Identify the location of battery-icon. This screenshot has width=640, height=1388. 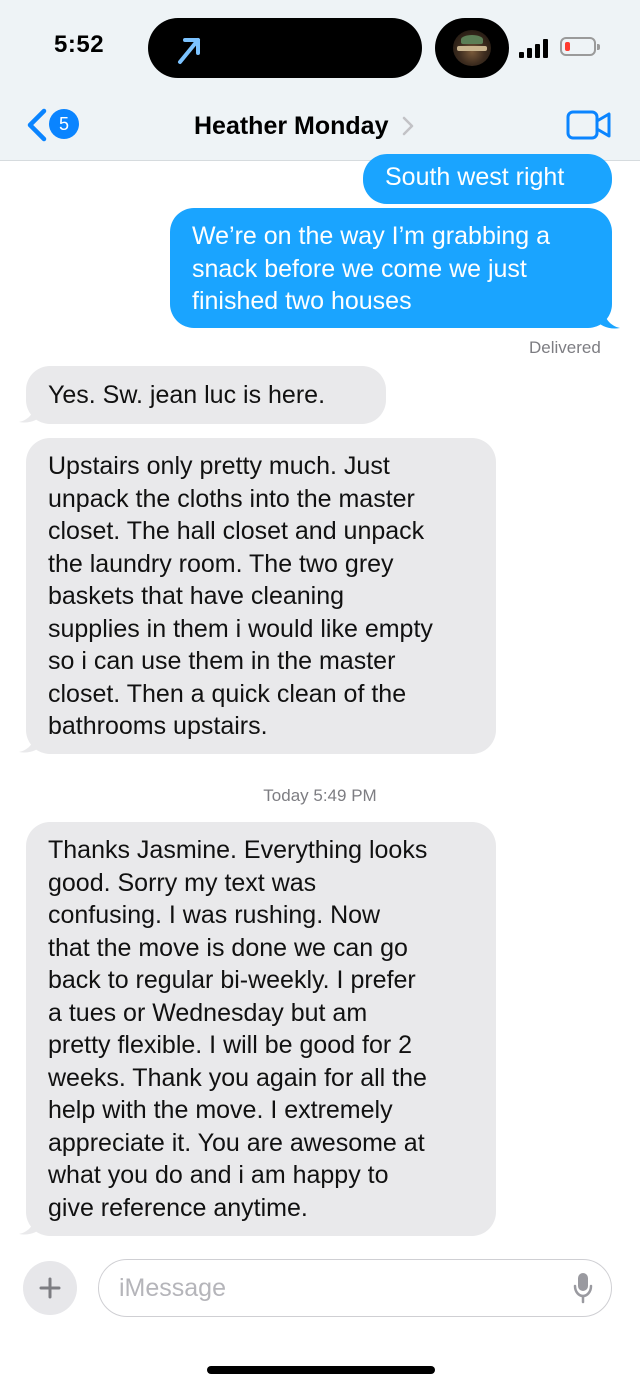
(580, 46).